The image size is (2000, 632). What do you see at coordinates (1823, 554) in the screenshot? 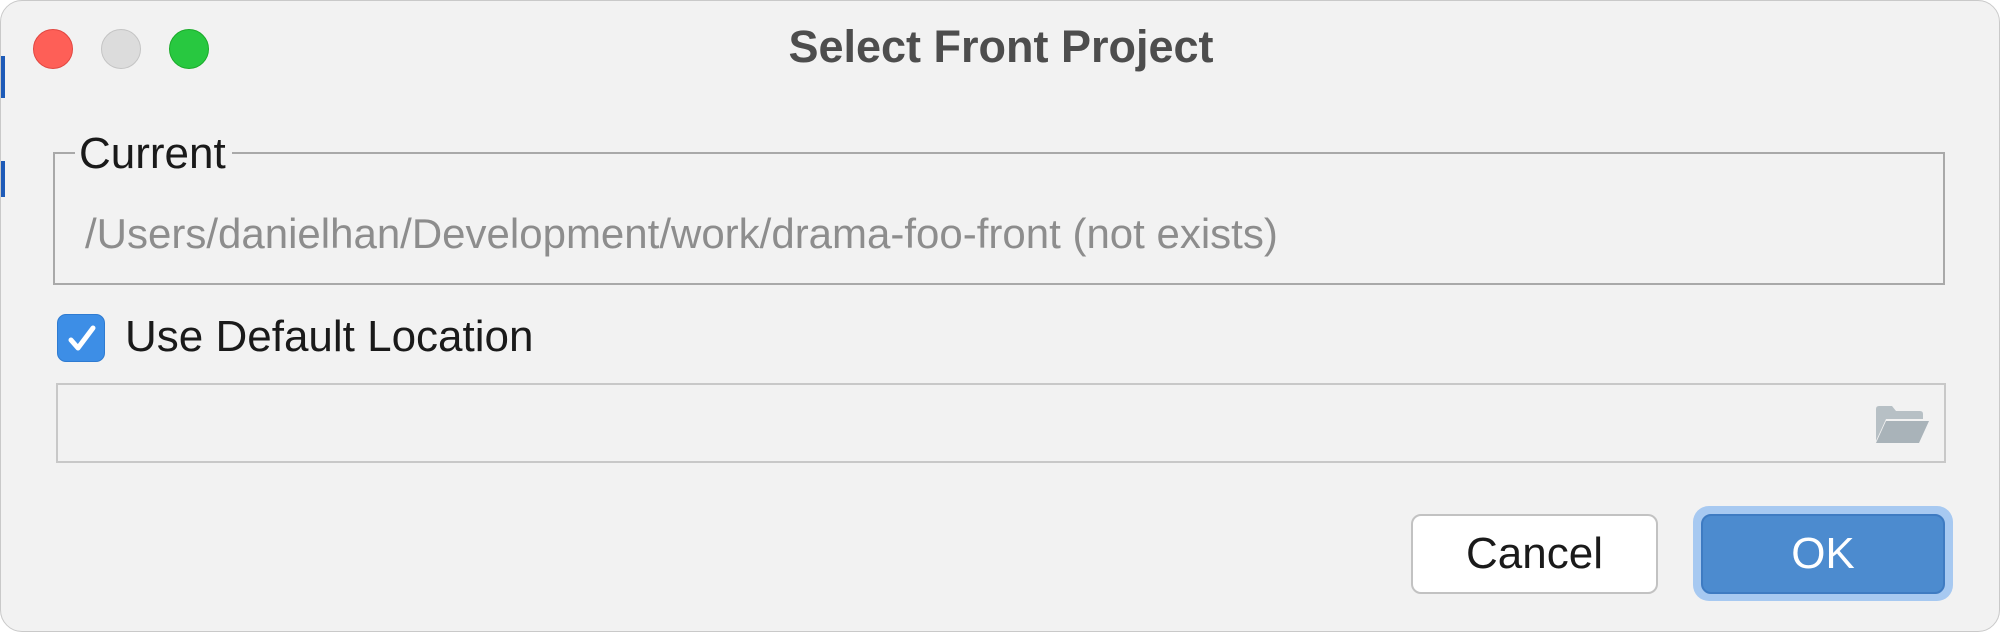
I see `ok-button: OK` at bounding box center [1823, 554].